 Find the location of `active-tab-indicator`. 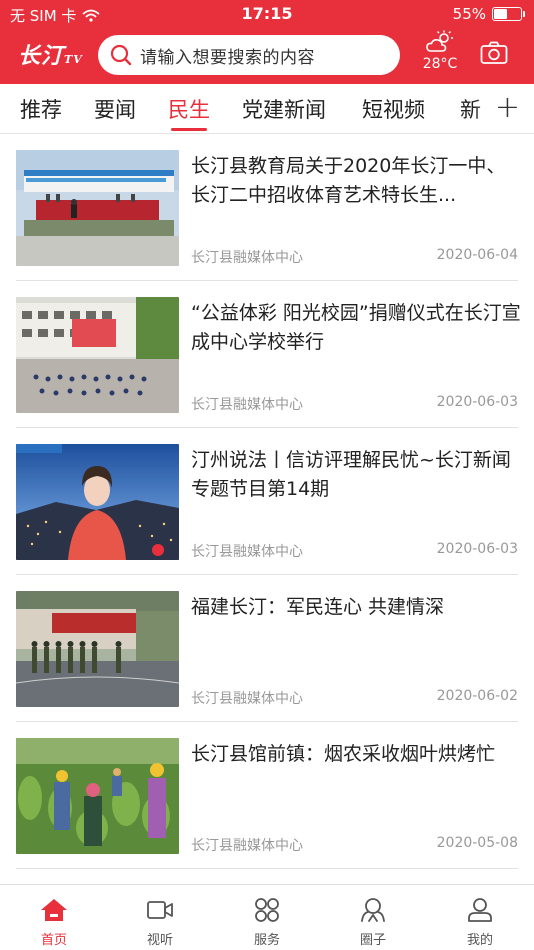

active-tab-indicator is located at coordinates (189, 129).